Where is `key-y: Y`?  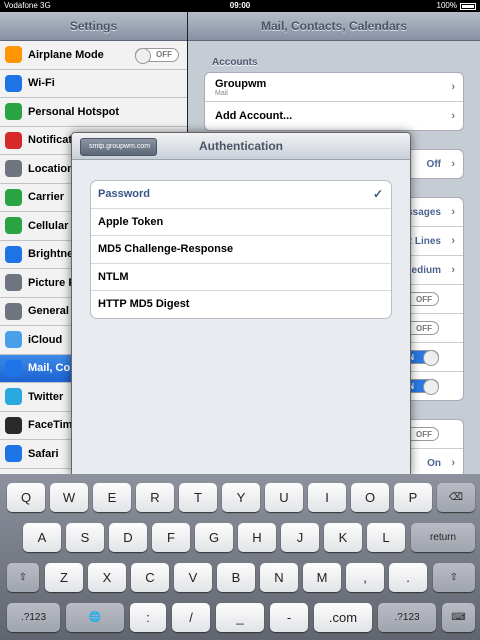 key-y: Y is located at coordinates (241, 497).